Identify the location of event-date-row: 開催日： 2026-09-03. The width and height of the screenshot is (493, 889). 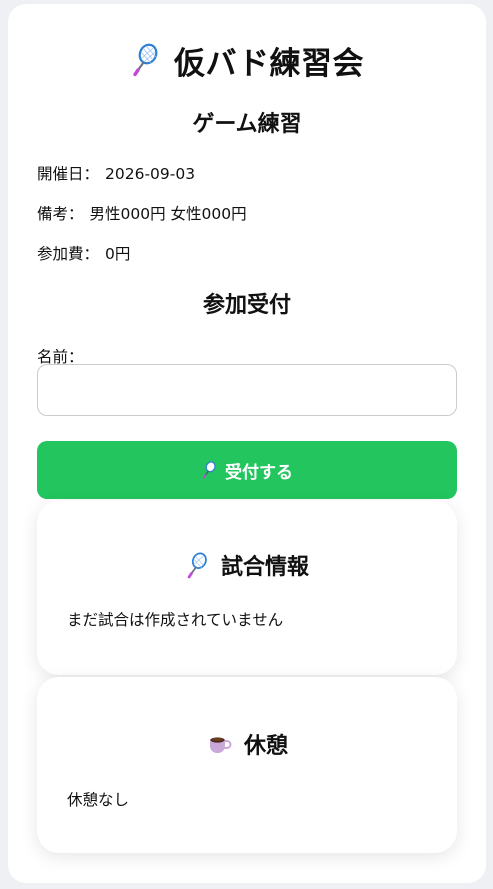
(116, 173).